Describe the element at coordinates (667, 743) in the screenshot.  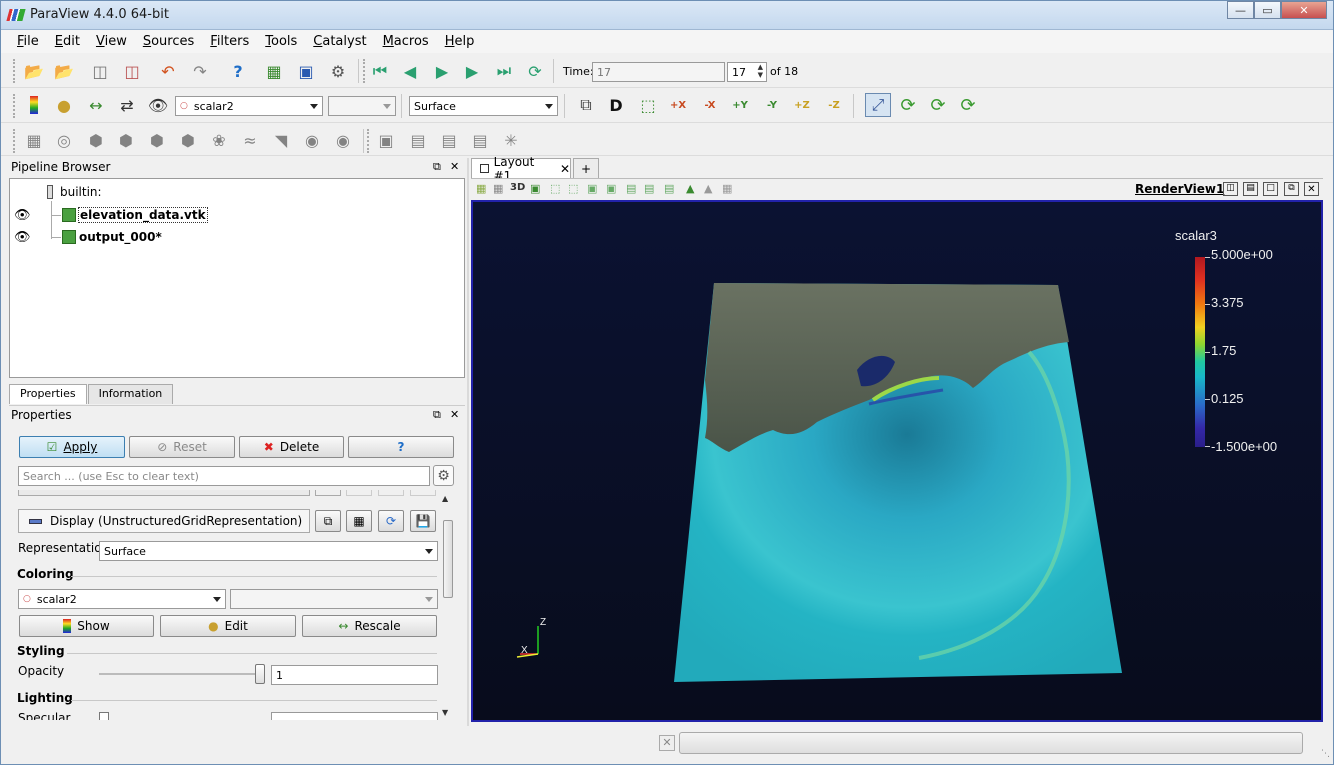
I see `abort-icon: ✕` at that location.